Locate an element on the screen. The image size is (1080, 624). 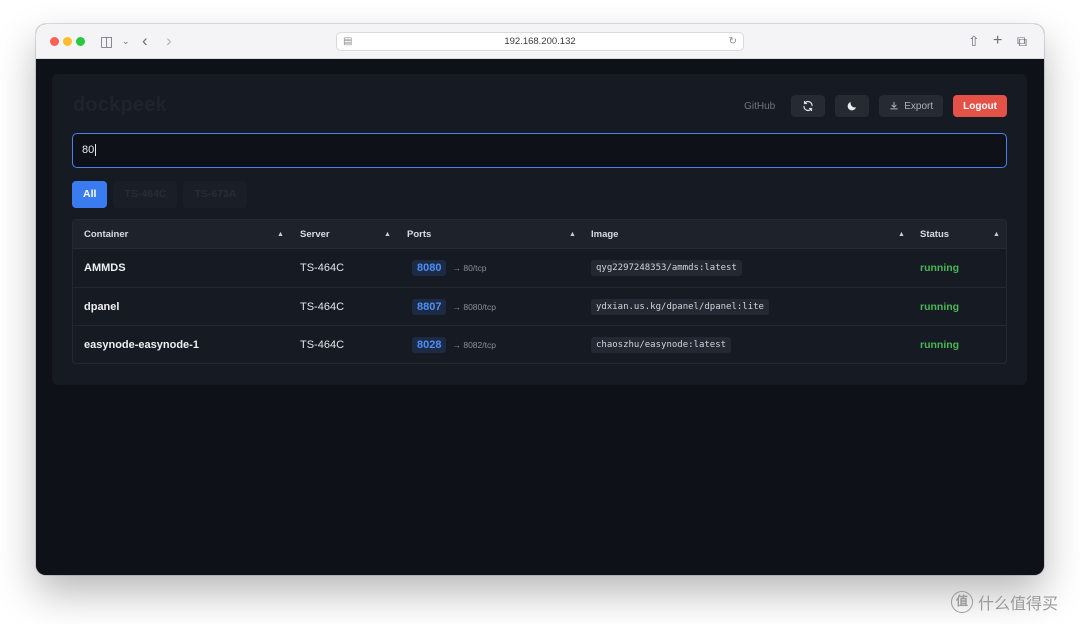
github-link: GitHub is located at coordinates (759, 106).